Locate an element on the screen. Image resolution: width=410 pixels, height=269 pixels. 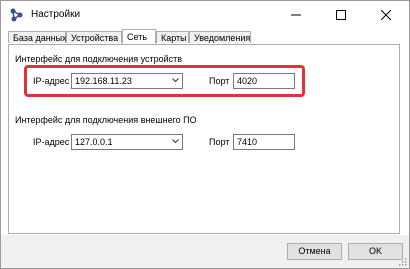
app-icon is located at coordinates (17, 15).